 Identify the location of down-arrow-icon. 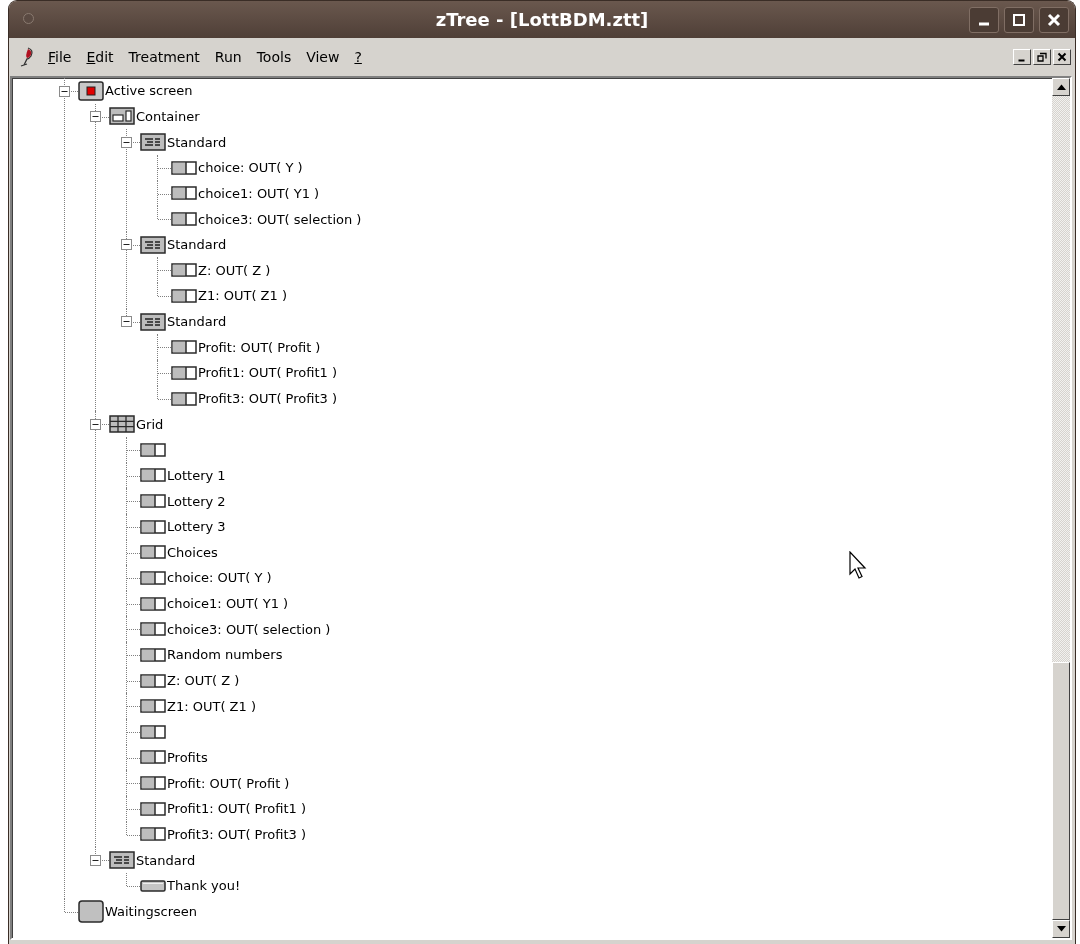
(1061, 929).